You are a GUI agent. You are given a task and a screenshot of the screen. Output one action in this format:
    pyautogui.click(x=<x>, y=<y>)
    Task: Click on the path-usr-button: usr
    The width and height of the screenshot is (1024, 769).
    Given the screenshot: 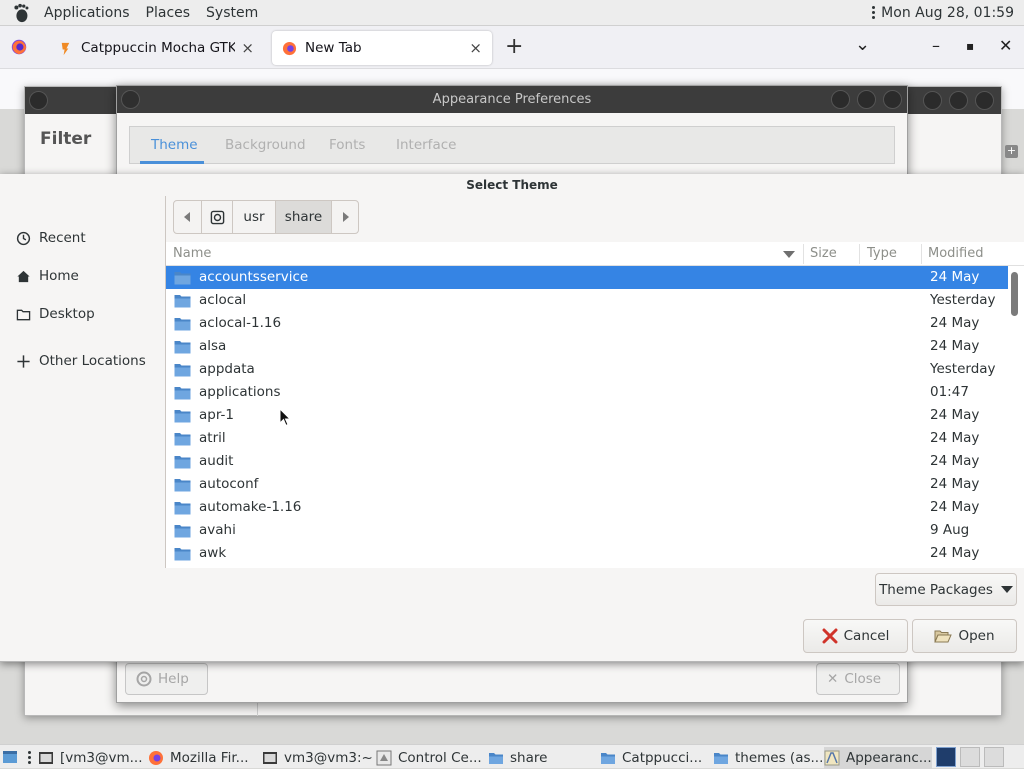 What is the action you would take?
    pyautogui.click(x=254, y=217)
    